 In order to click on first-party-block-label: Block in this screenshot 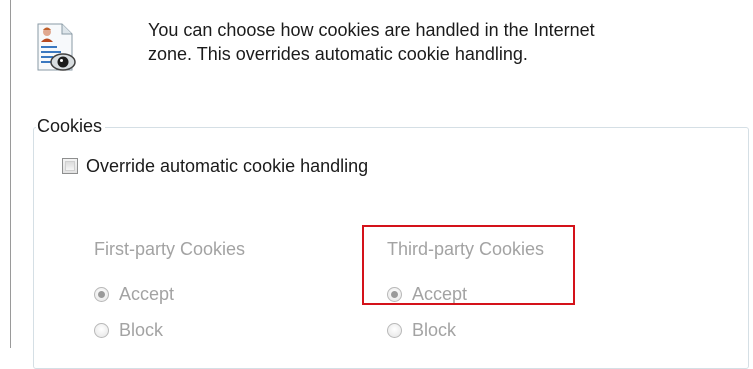, I will do `click(141, 330)`.